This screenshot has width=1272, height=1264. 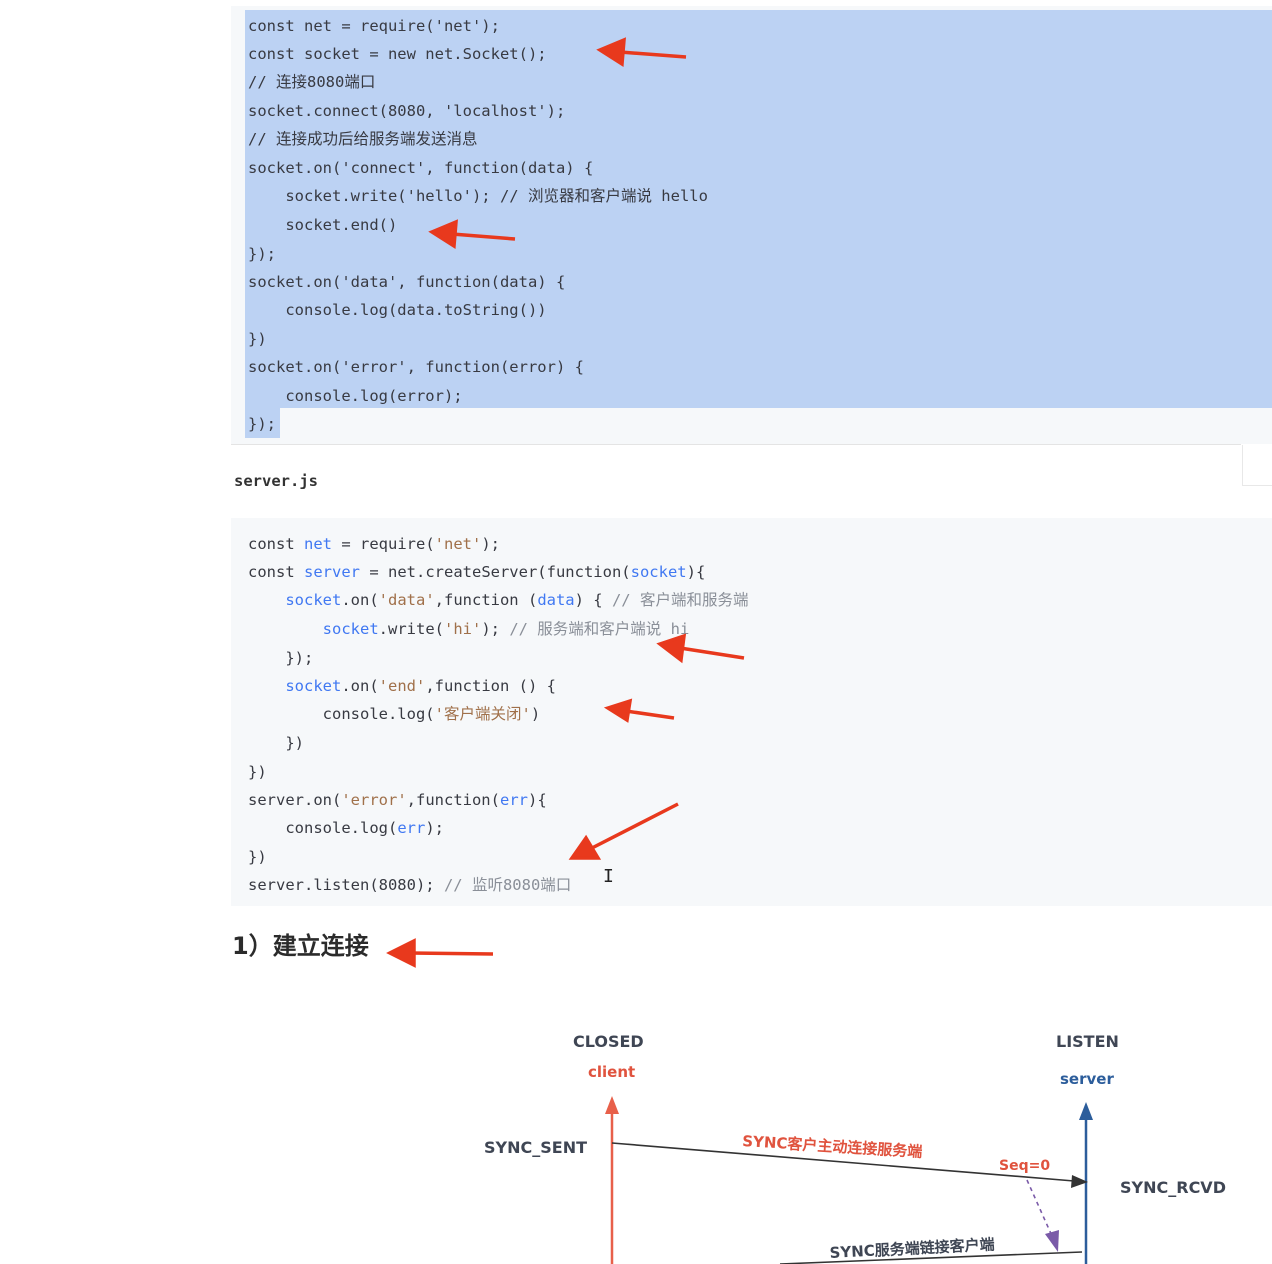 What do you see at coordinates (355, 396) in the screenshot?
I see `code-line: console.log(error);` at bounding box center [355, 396].